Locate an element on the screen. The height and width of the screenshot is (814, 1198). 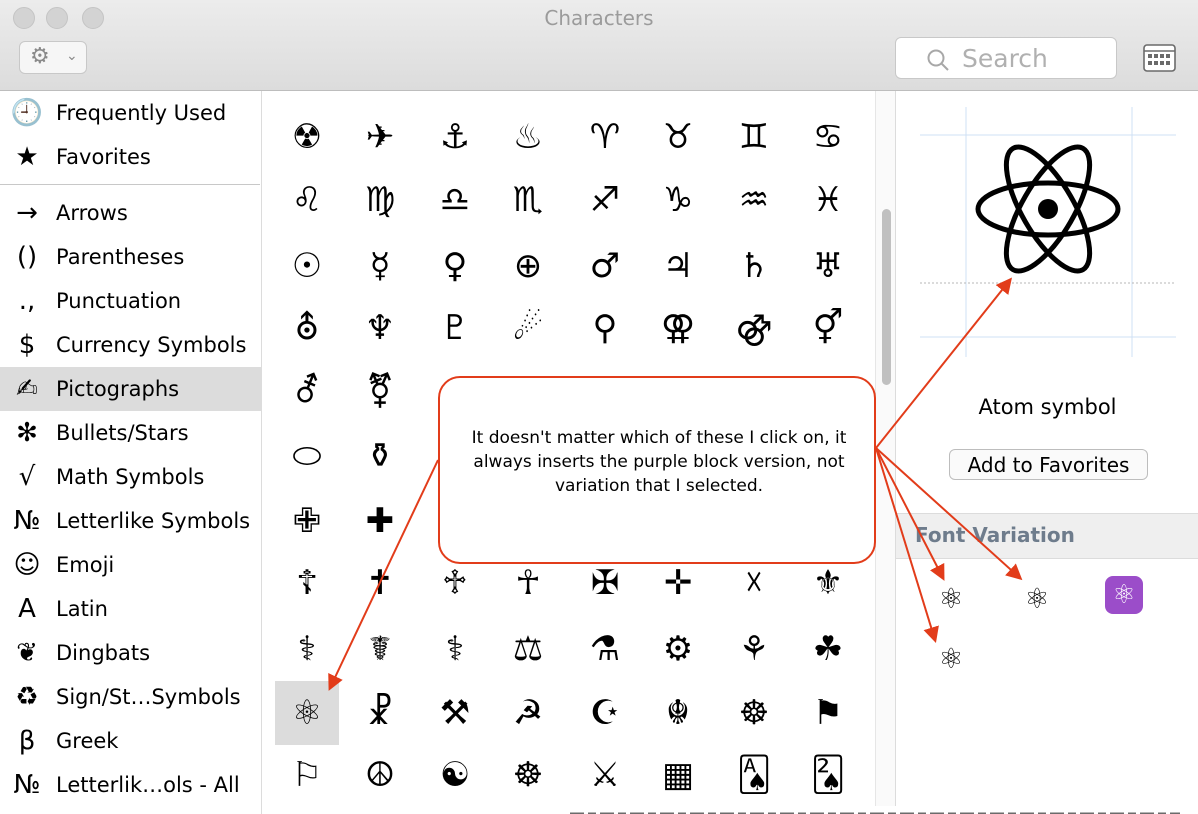
glyph-cell: ♈ is located at coordinates (605, 137).